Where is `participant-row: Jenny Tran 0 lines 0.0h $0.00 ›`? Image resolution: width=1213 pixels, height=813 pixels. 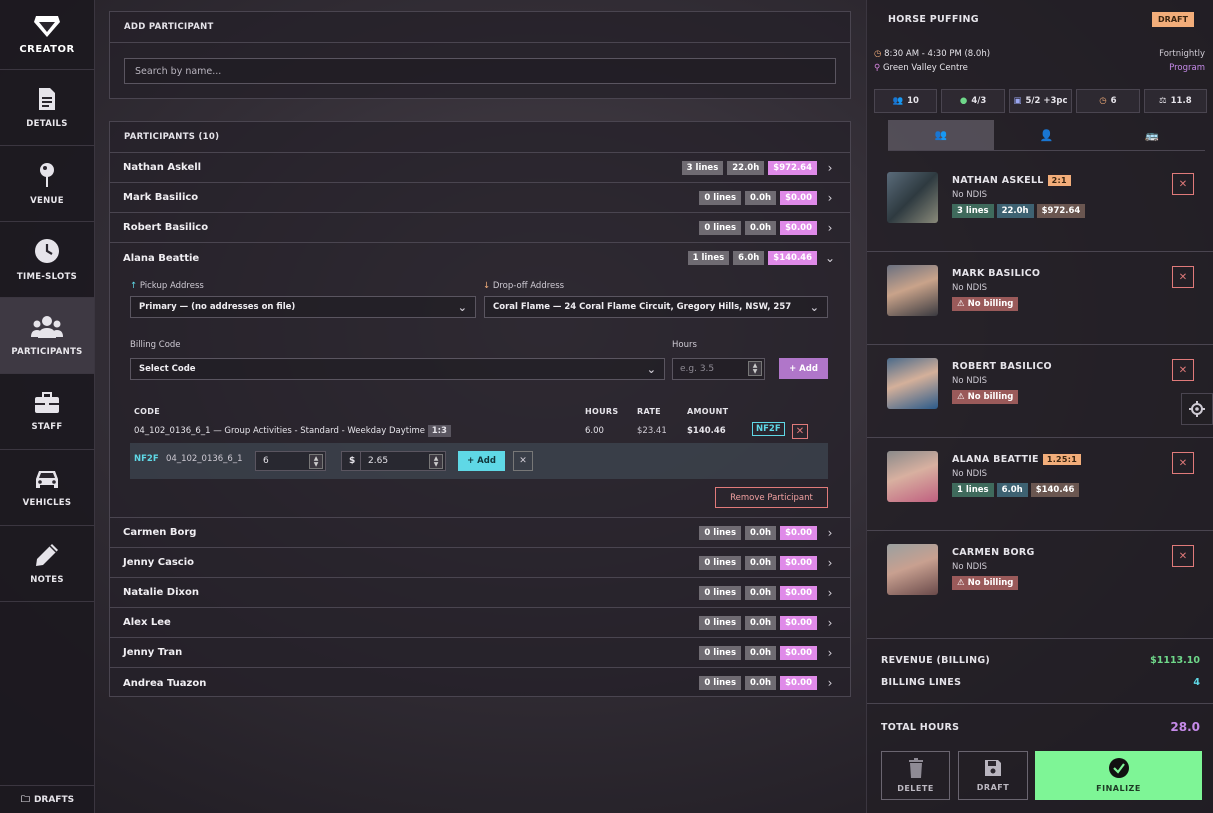
participant-row: Jenny Tran 0 lines 0.0h $0.00 › is located at coordinates (480, 653).